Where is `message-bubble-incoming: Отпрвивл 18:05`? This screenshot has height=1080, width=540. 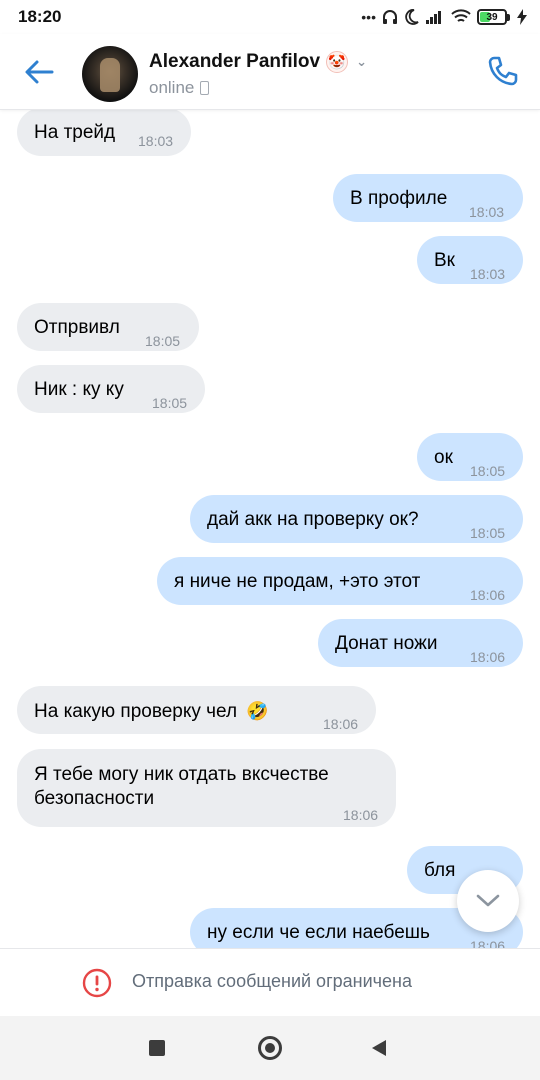
message-bubble-incoming: Отпрвивл 18:05 is located at coordinates (108, 327).